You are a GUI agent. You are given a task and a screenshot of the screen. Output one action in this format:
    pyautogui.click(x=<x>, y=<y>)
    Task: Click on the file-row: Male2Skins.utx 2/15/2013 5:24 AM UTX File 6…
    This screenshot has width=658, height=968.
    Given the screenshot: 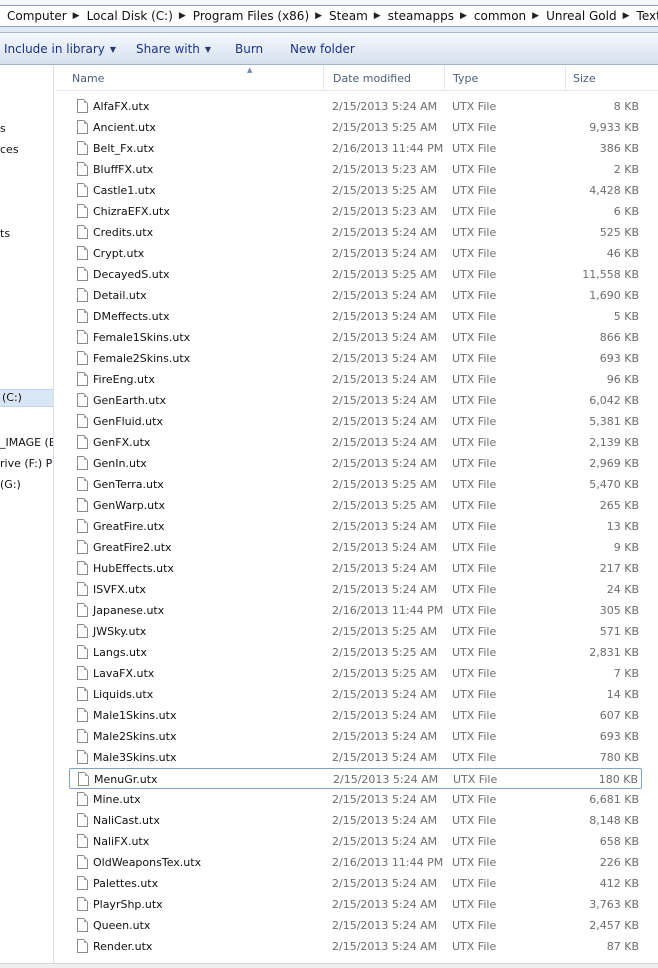 What is the action you would take?
    pyautogui.click(x=355, y=736)
    